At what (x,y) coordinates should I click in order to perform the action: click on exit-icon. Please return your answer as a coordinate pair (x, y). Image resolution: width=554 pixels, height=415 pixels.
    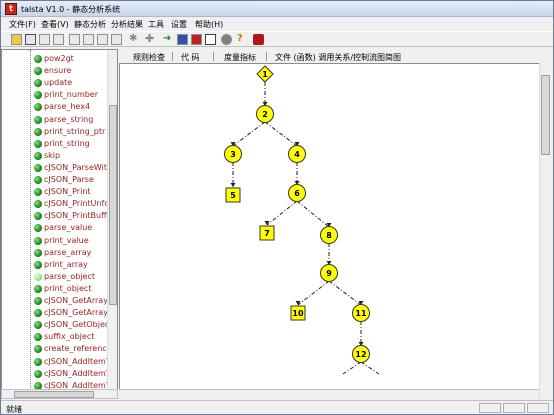
    Looking at the image, I should click on (258, 39).